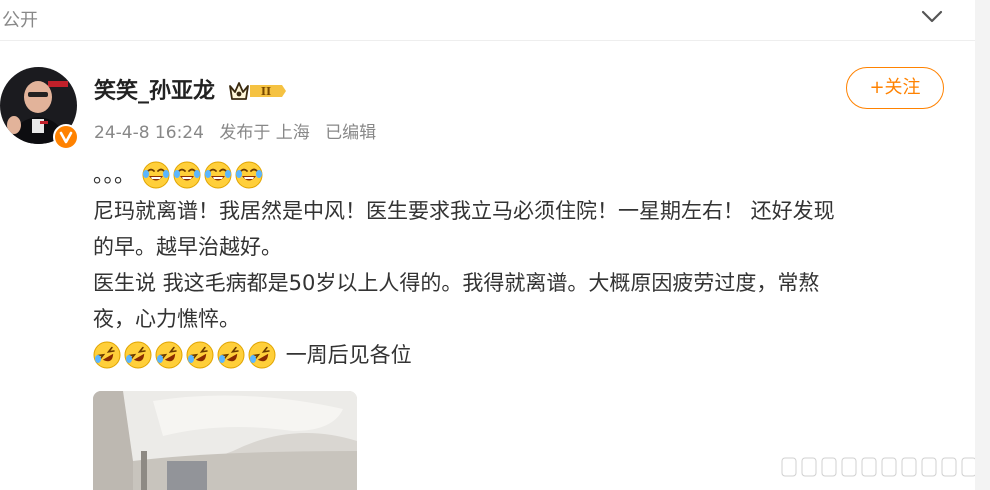 Image resolution: width=990 pixels, height=490 pixels. I want to click on post-line-2: 尼玛就离谱！我居然是中风！医生要求我立马必须住院！一星期左右！ 还好发现, so click(464, 211).